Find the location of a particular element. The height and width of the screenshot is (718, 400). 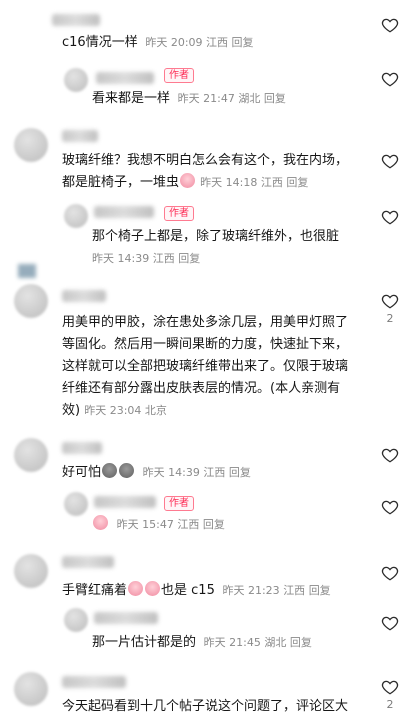

comment-text: 那个椅子上都是，除了玻璃纤维外，也很脏 昨天 14:39 江西 回复 is located at coordinates (215, 248).